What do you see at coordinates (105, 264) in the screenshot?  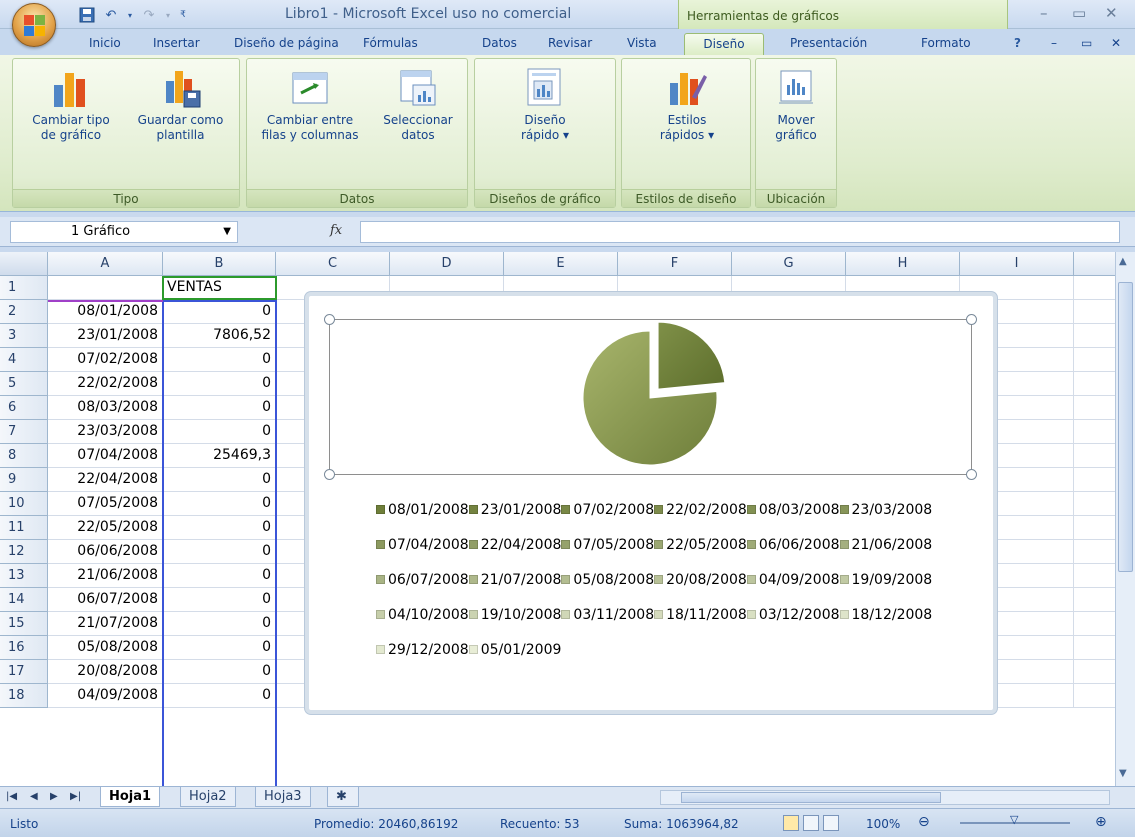 I see `column-header-a: A` at bounding box center [105, 264].